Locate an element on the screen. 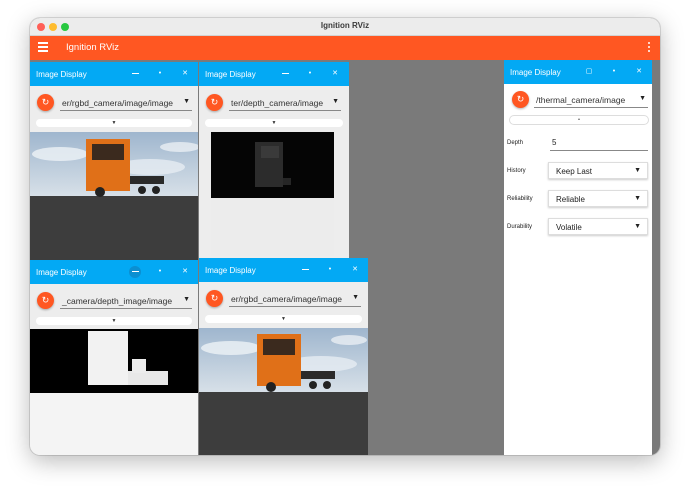  topic-value: ter/depth_camera/image is located at coordinates (277, 103).